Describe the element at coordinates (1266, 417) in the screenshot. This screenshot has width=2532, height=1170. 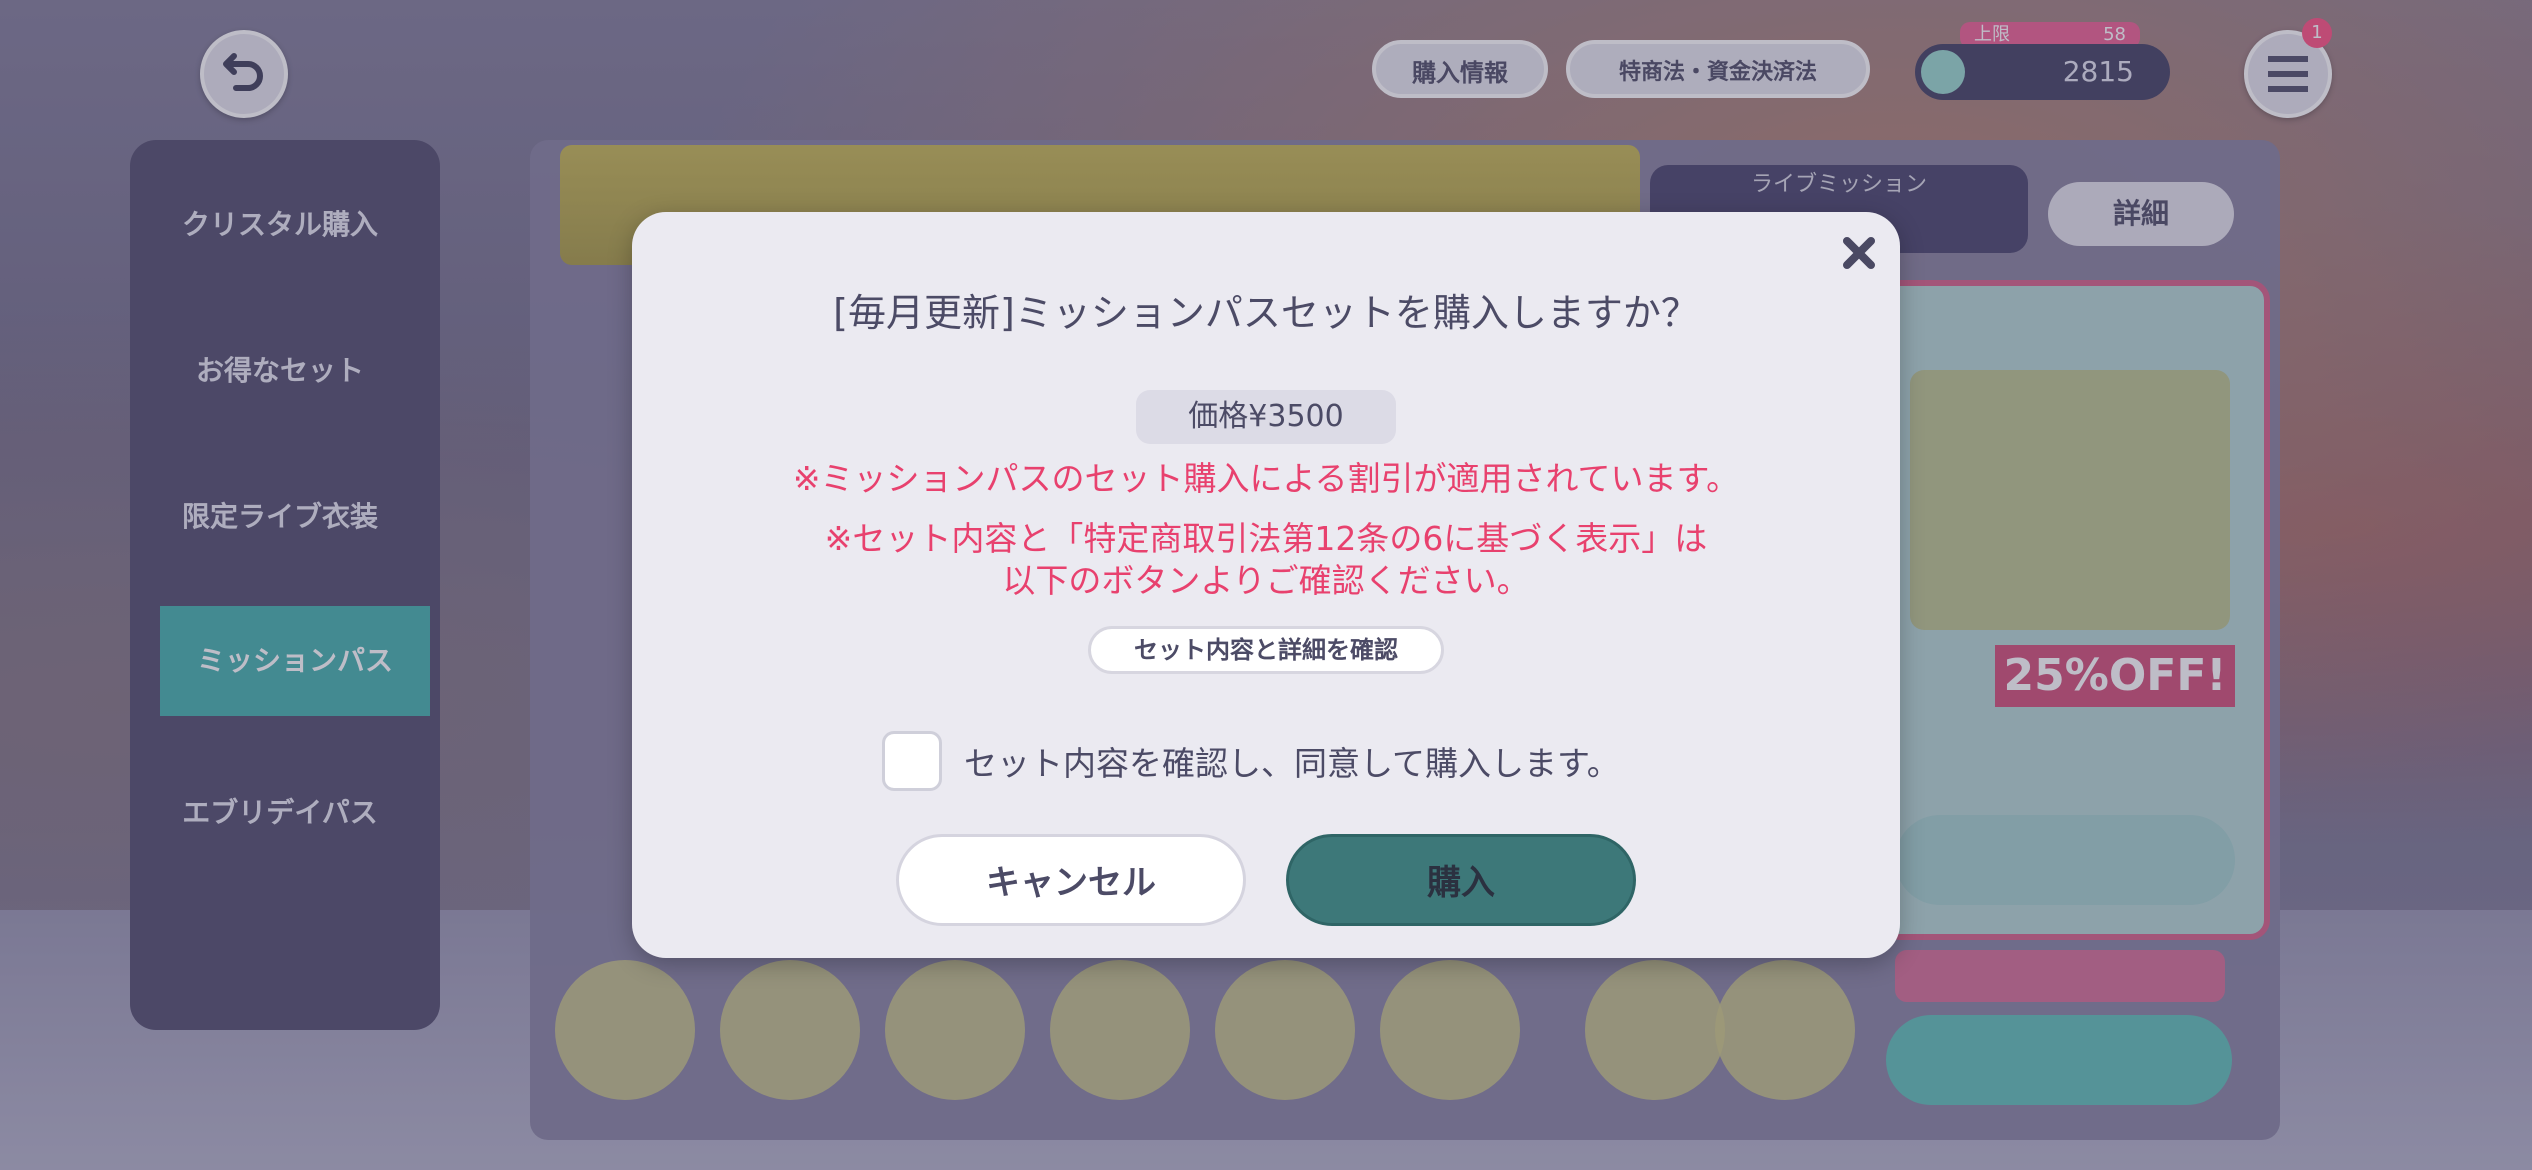
I see `price-label: 価格¥3500` at that location.